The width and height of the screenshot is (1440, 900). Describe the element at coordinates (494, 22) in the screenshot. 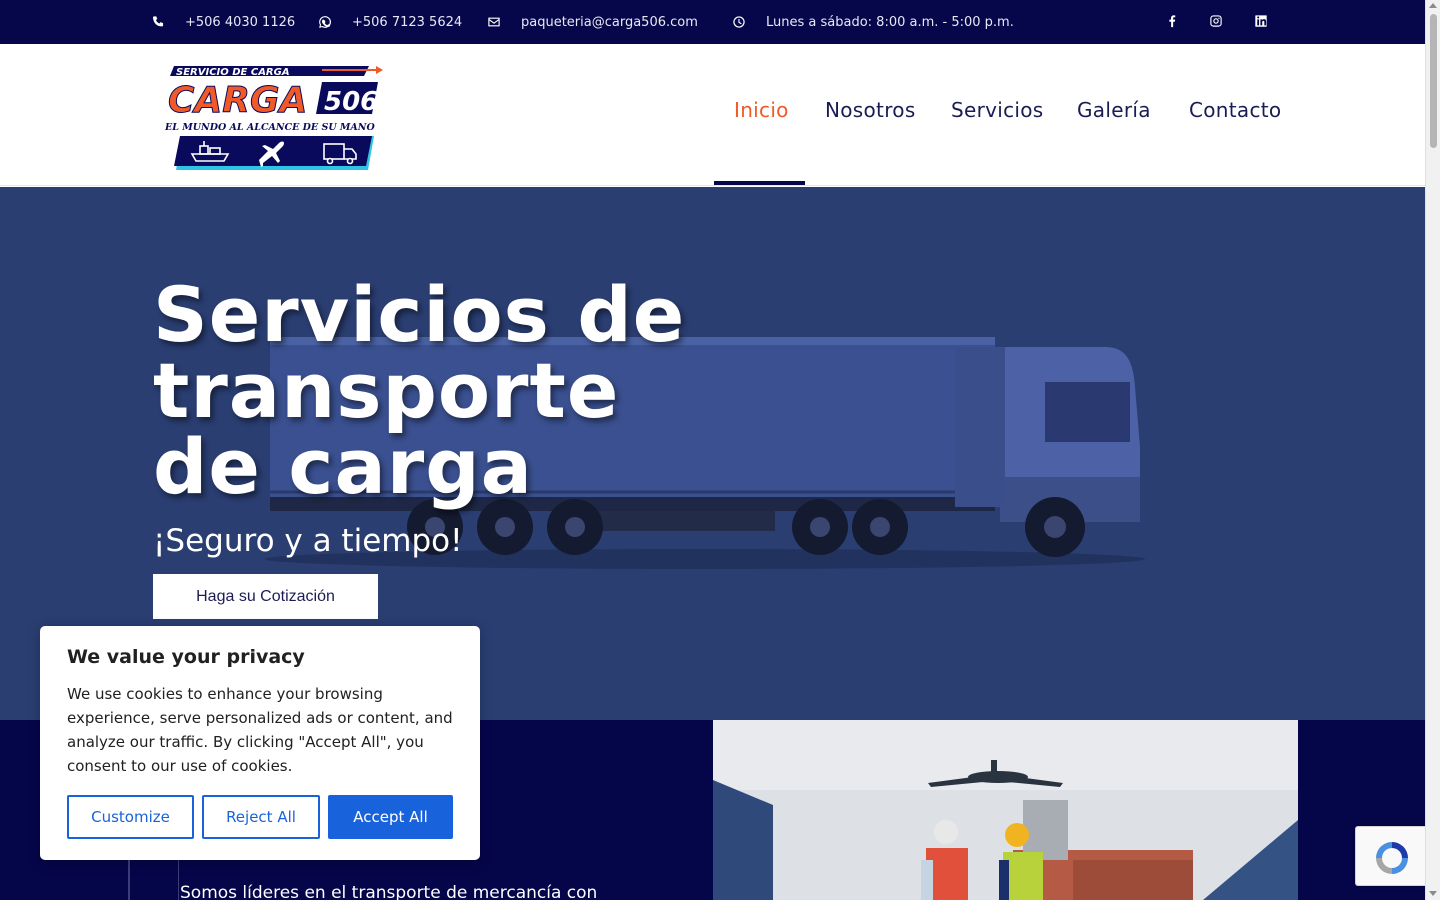

I see `envelope-icon` at that location.